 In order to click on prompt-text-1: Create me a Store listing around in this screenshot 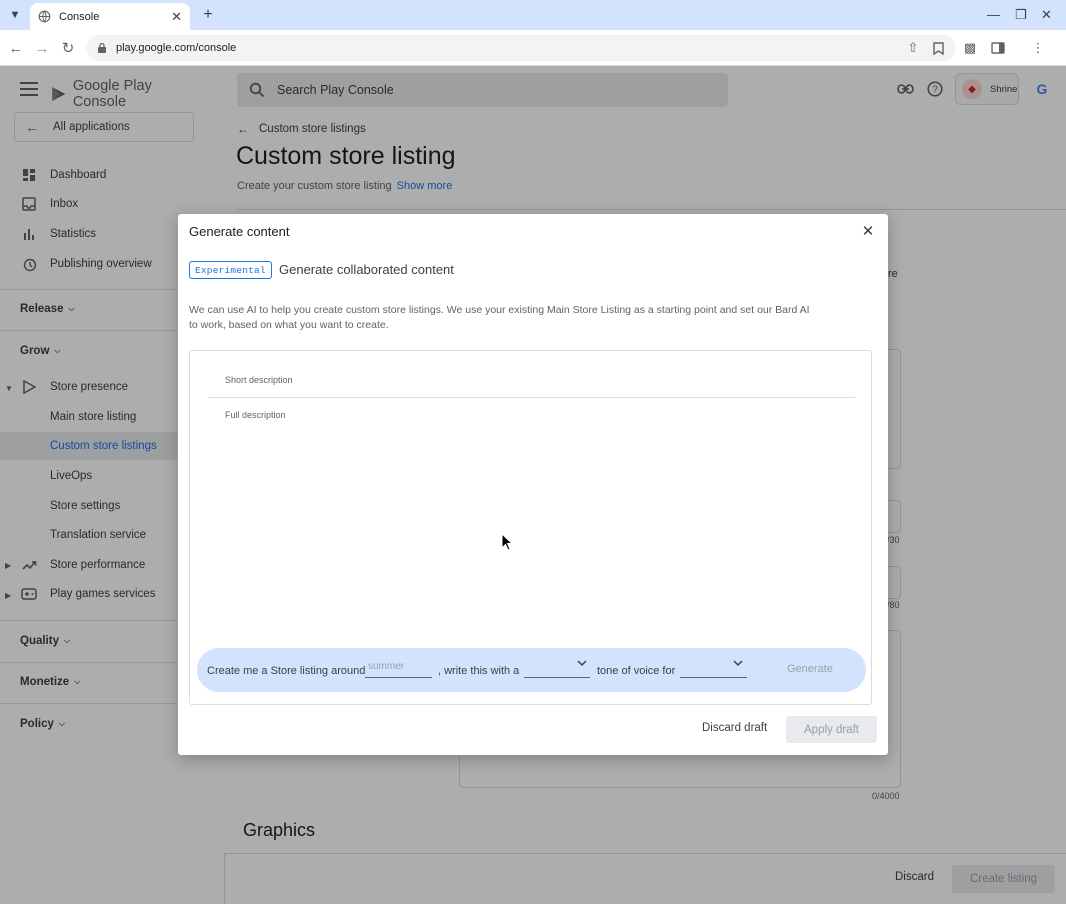, I will do `click(286, 671)`.